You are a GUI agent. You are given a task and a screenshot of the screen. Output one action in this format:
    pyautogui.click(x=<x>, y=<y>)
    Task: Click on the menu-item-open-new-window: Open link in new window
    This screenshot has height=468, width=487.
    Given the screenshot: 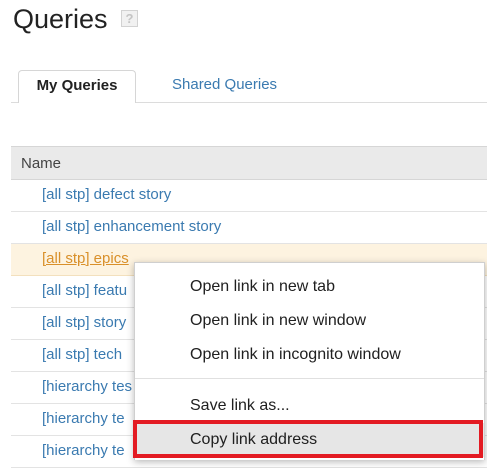 What is the action you would take?
    pyautogui.click(x=309, y=321)
    